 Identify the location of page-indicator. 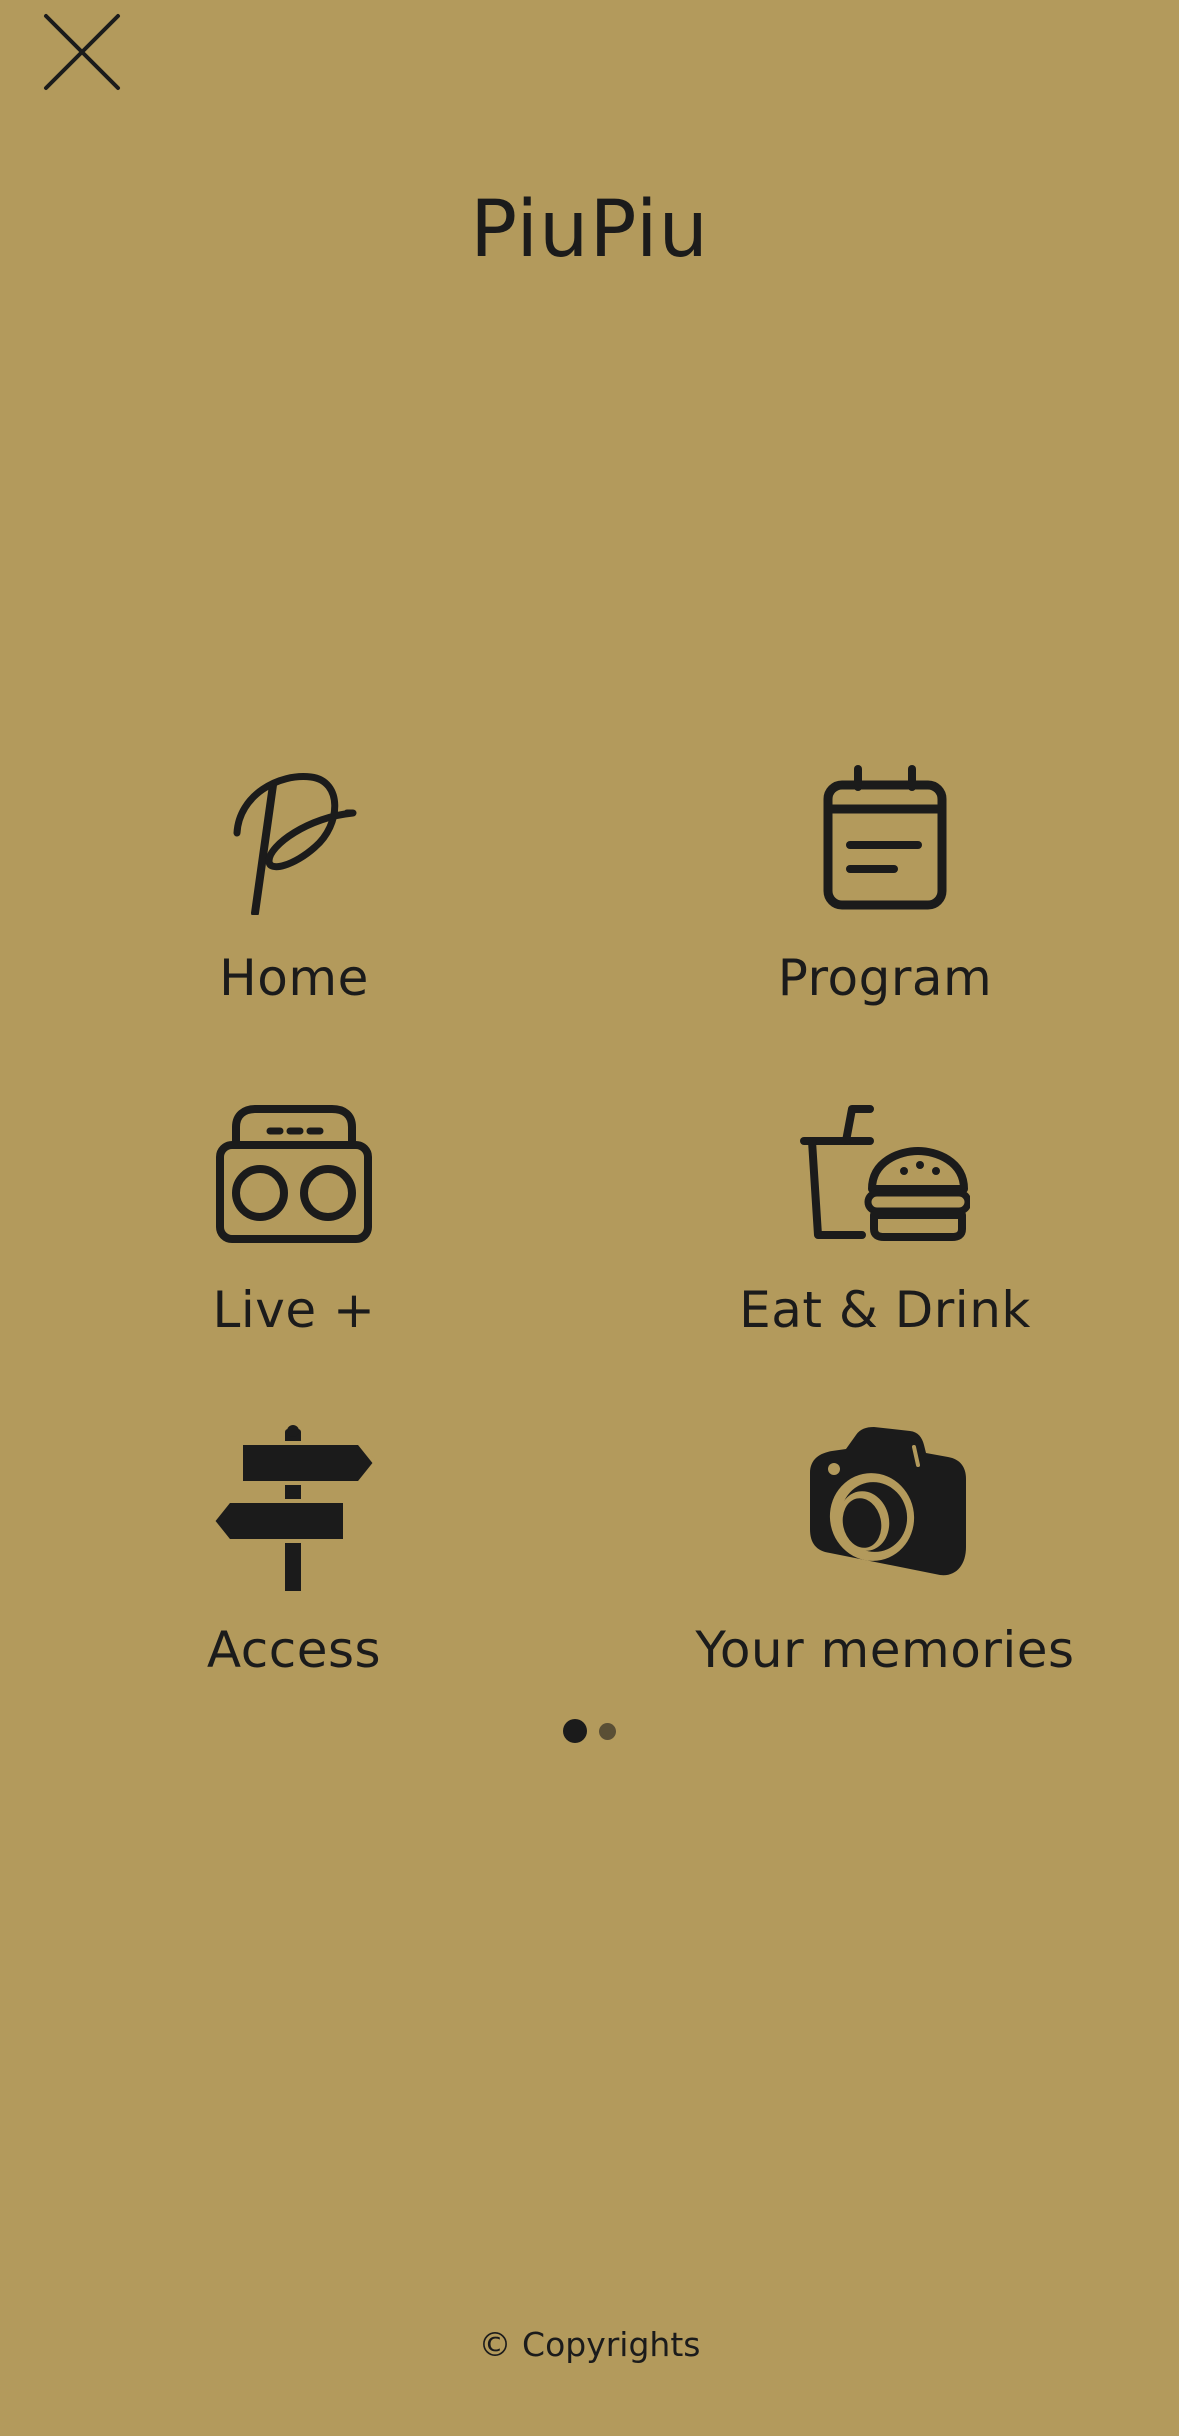
(589, 1731).